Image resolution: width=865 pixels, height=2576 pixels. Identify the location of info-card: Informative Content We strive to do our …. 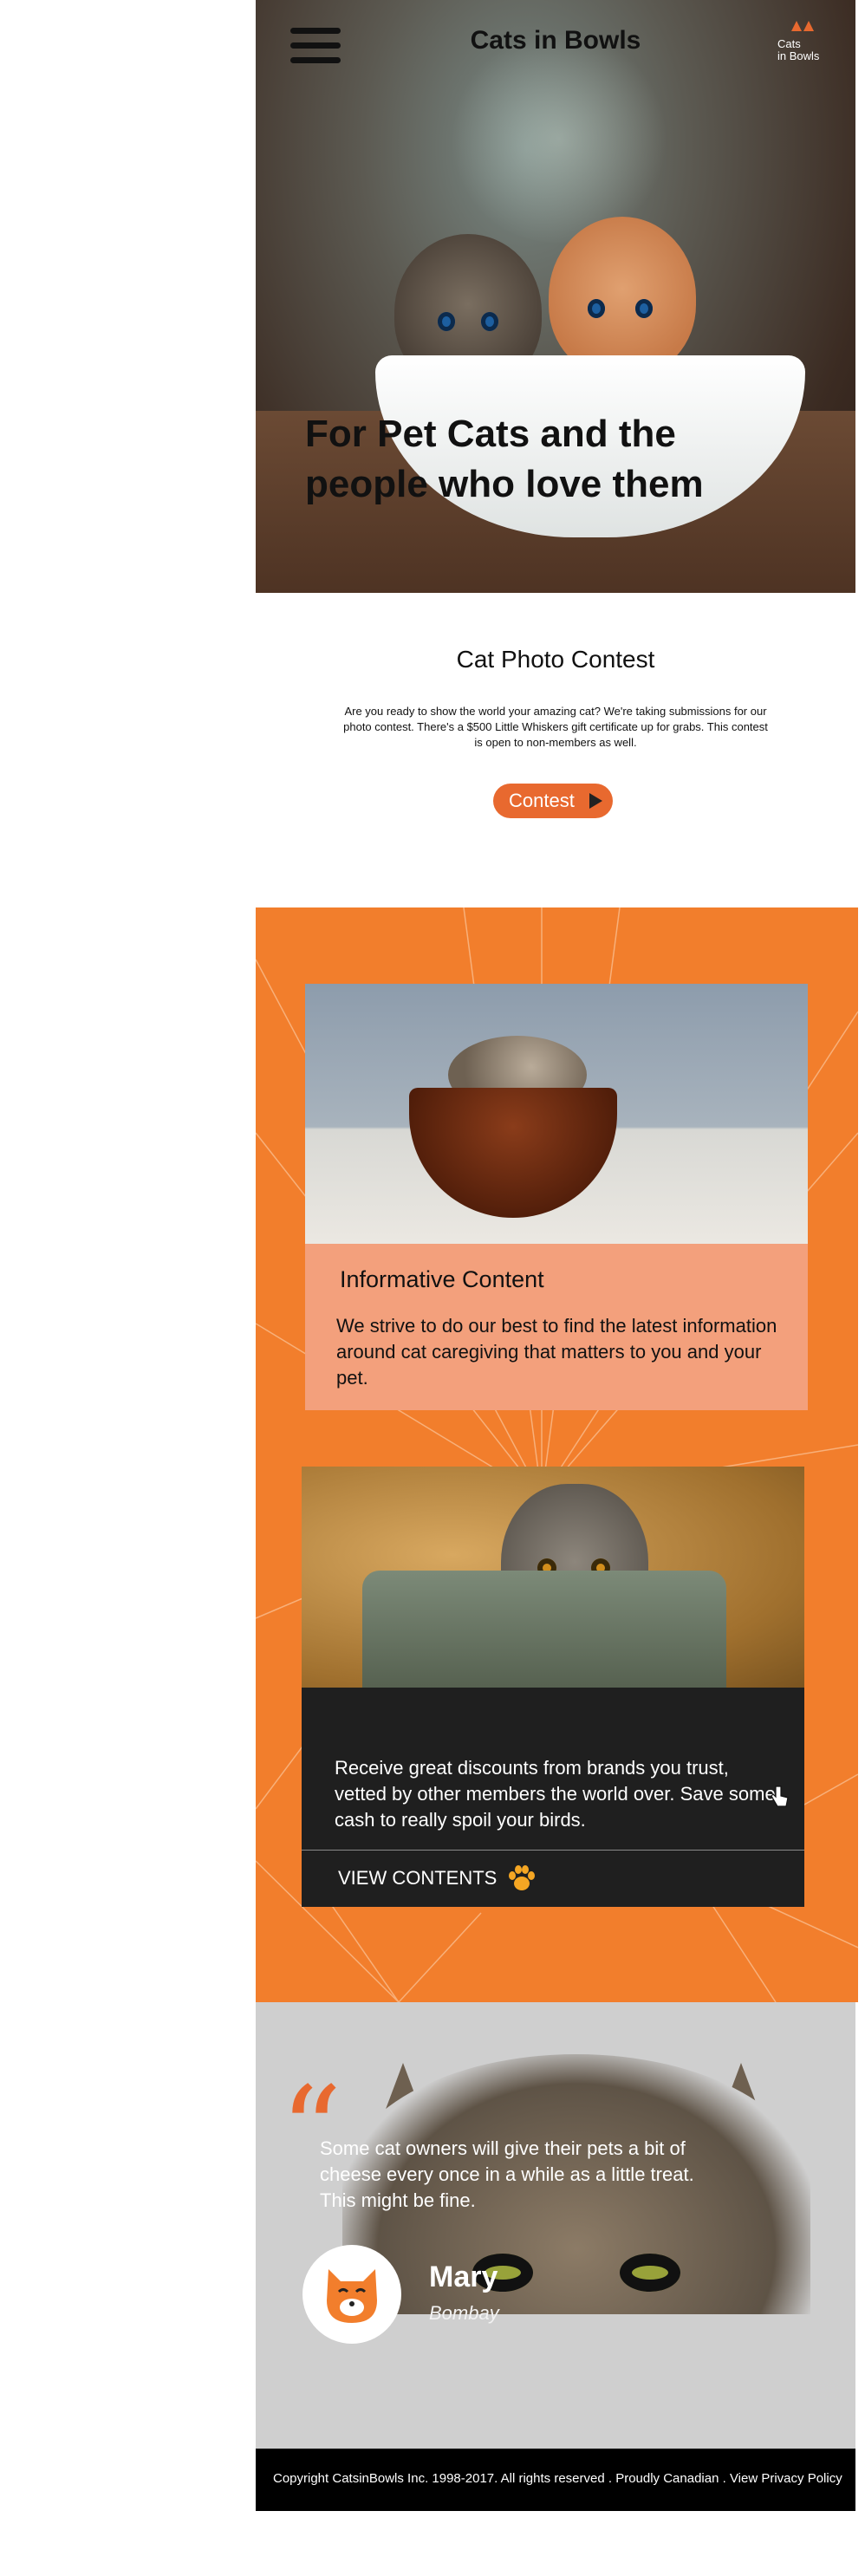
(556, 1197).